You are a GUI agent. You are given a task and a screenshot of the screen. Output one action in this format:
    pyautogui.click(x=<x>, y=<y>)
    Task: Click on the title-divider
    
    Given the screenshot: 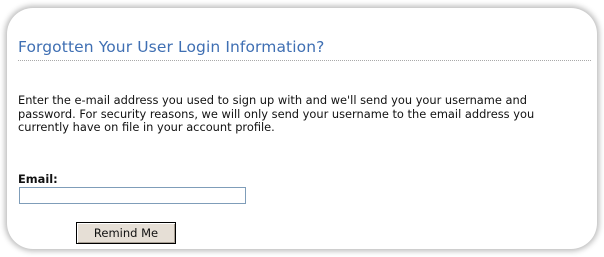 What is the action you would take?
    pyautogui.click(x=304, y=60)
    